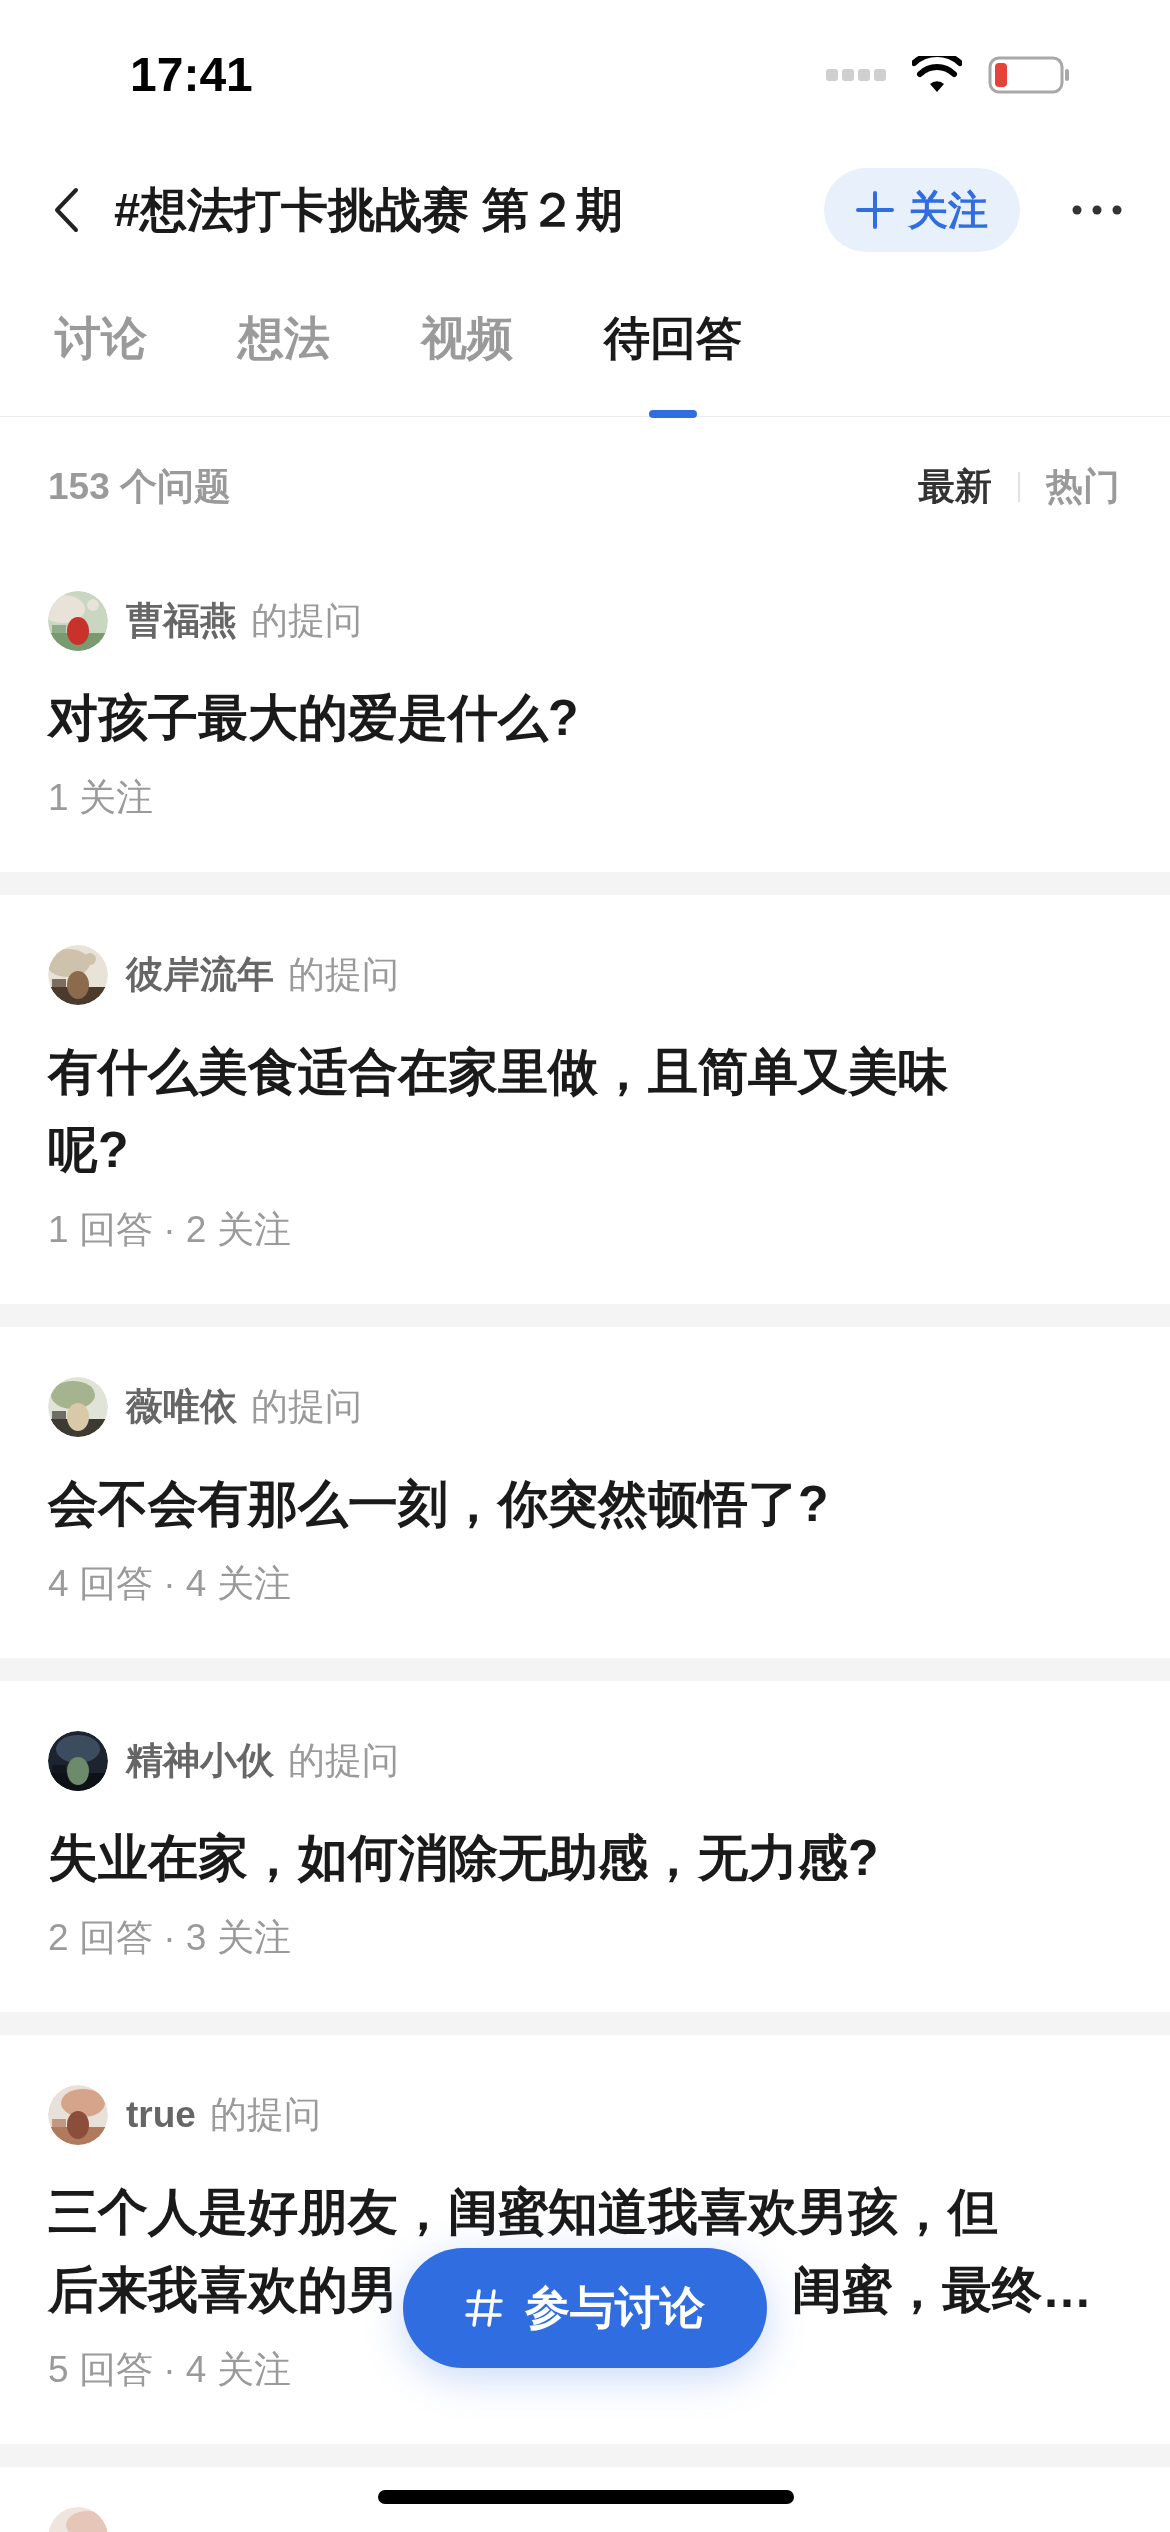 The height and width of the screenshot is (2532, 1170). What do you see at coordinates (369, 209) in the screenshot?
I see `page-title: #想法打卡挑战赛 第２期` at bounding box center [369, 209].